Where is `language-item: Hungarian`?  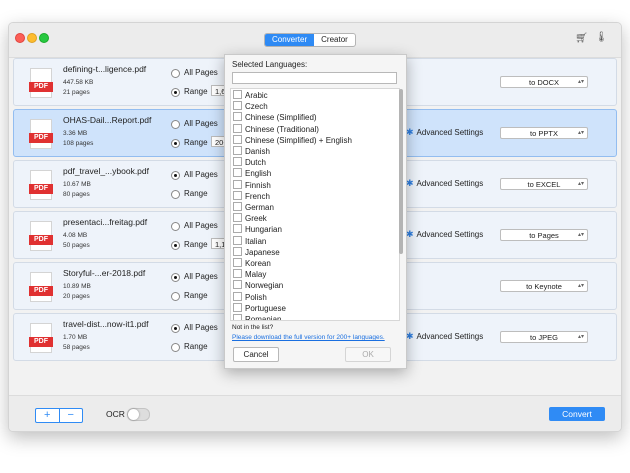
language-item: Hungarian is located at coordinates (257, 229).